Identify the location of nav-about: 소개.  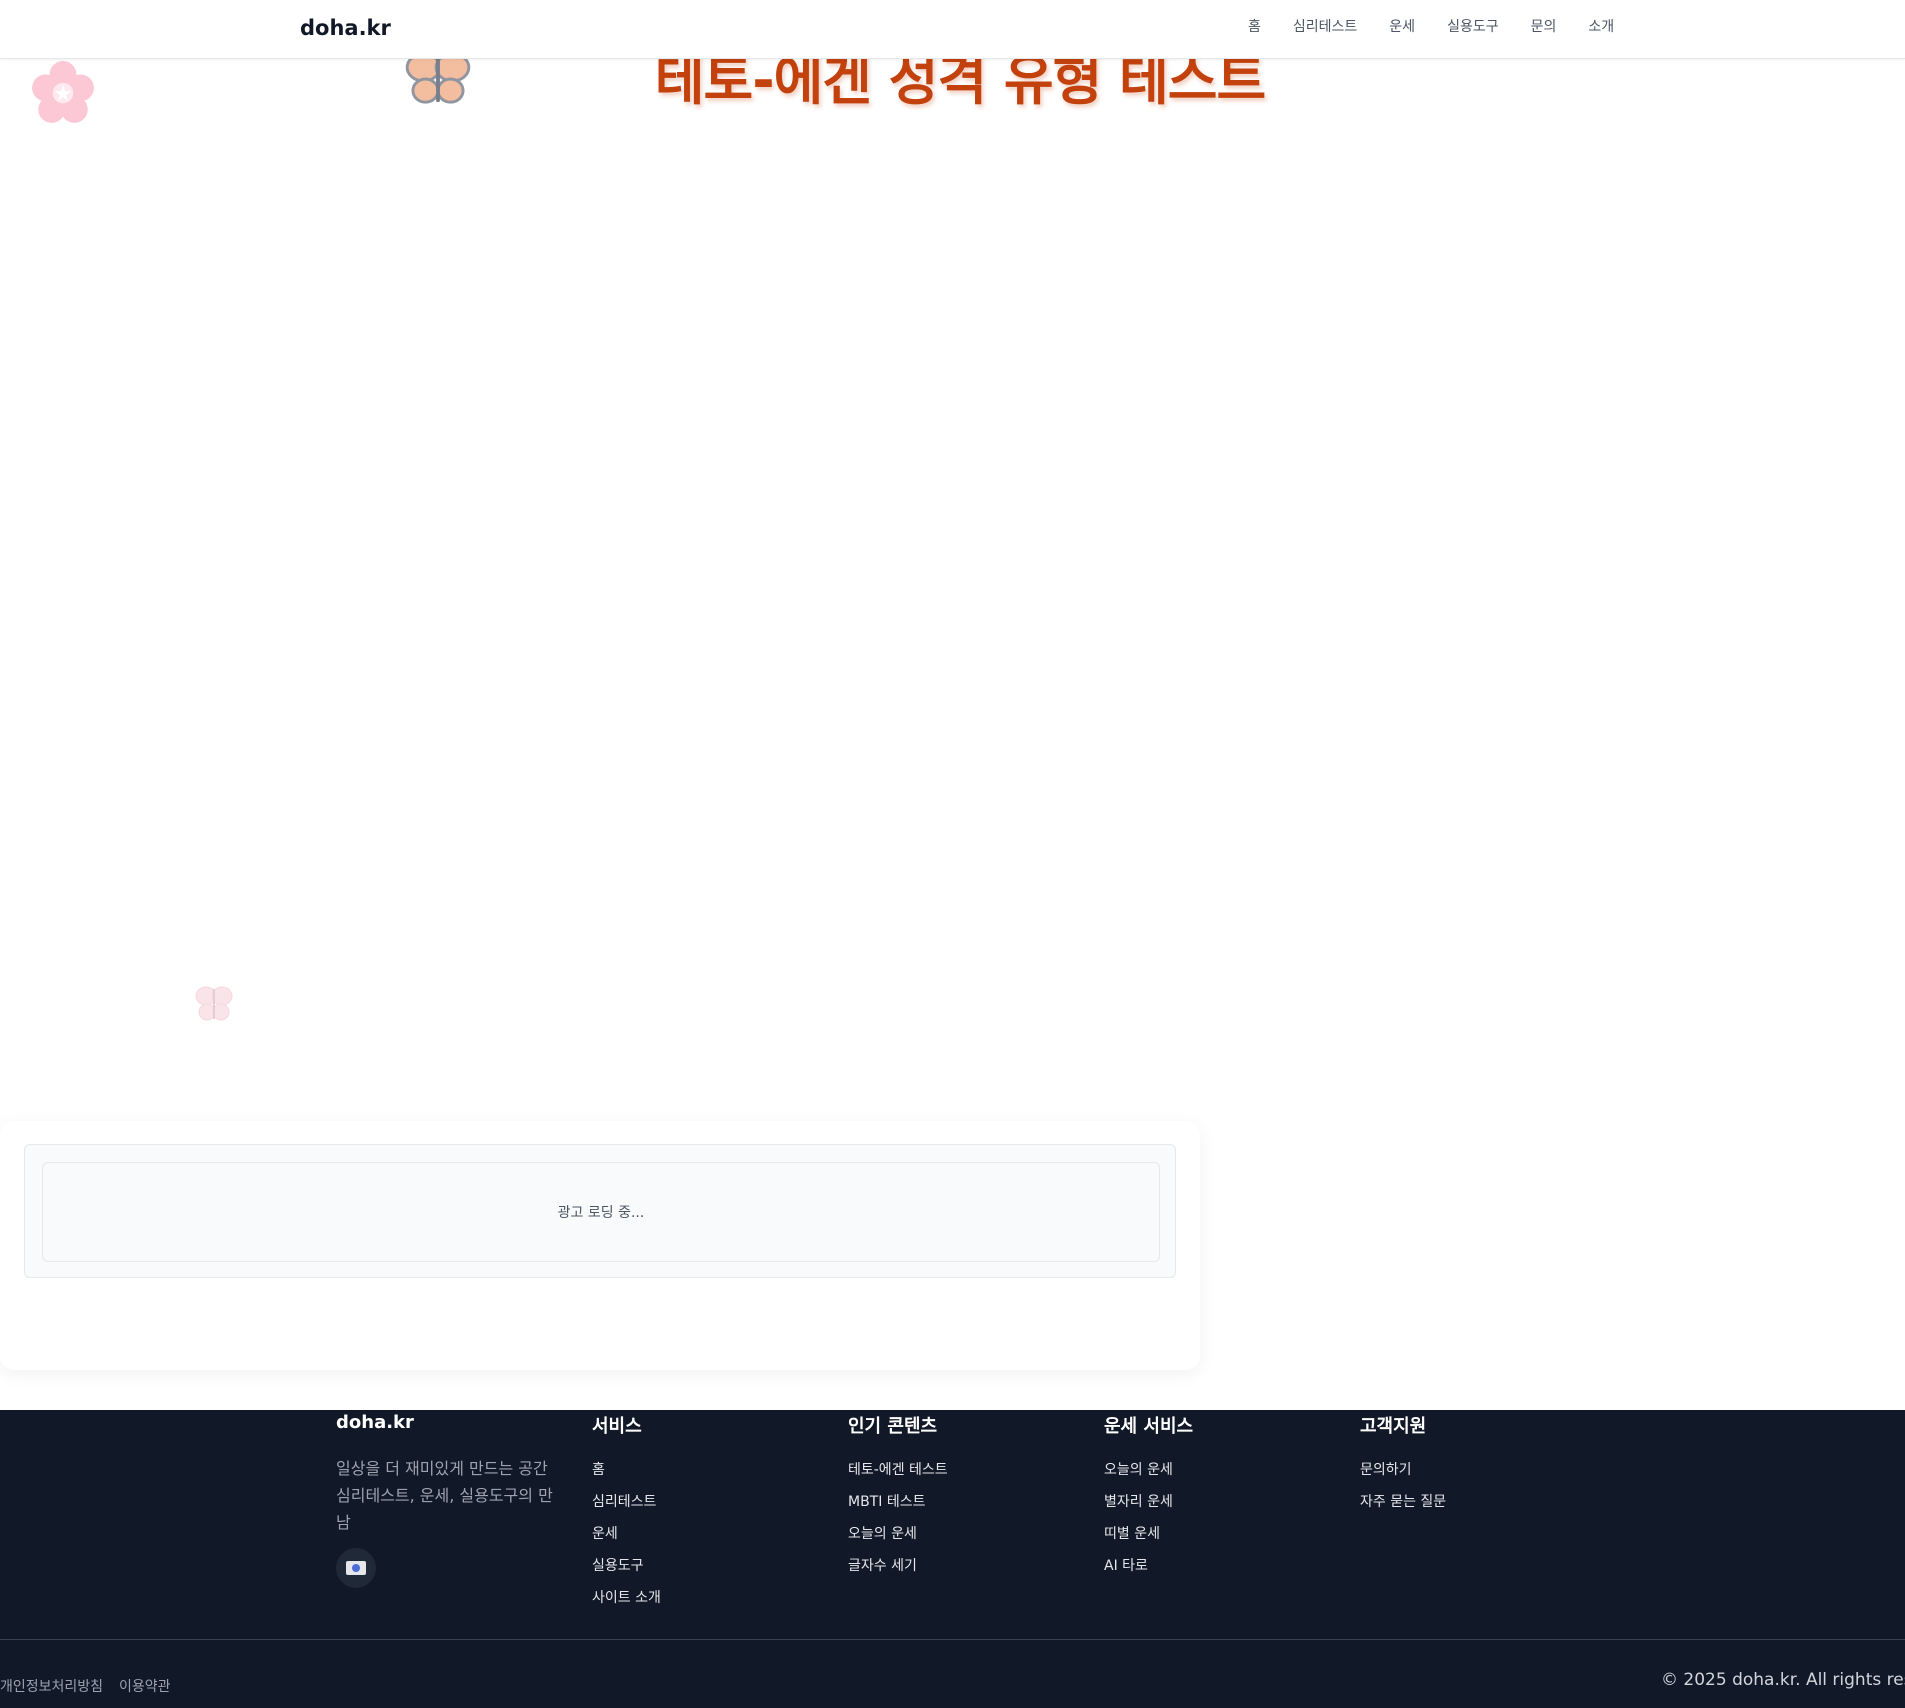
(1601, 26).